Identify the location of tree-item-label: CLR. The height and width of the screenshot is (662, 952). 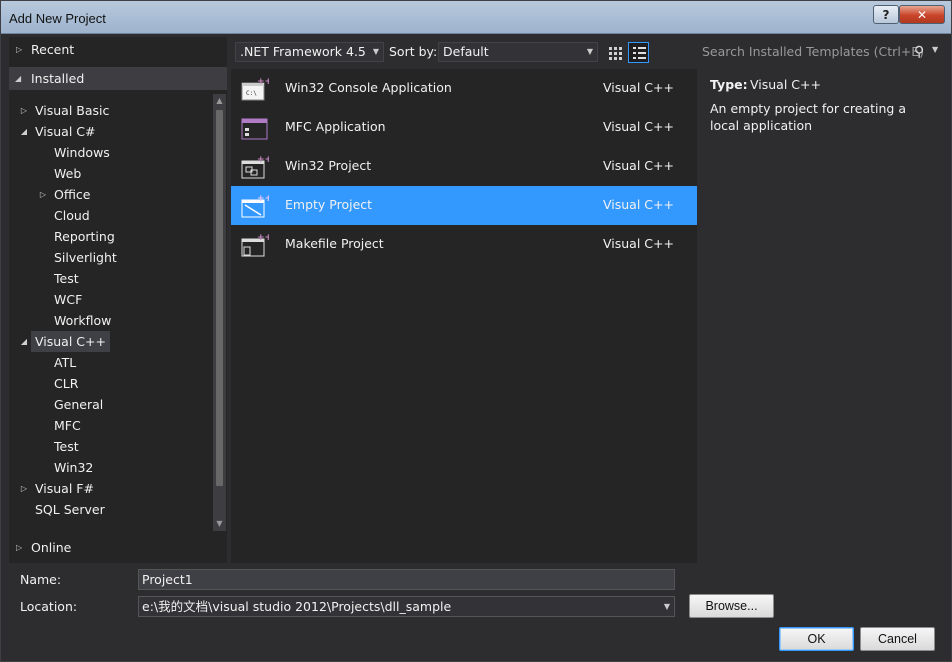
(66, 383).